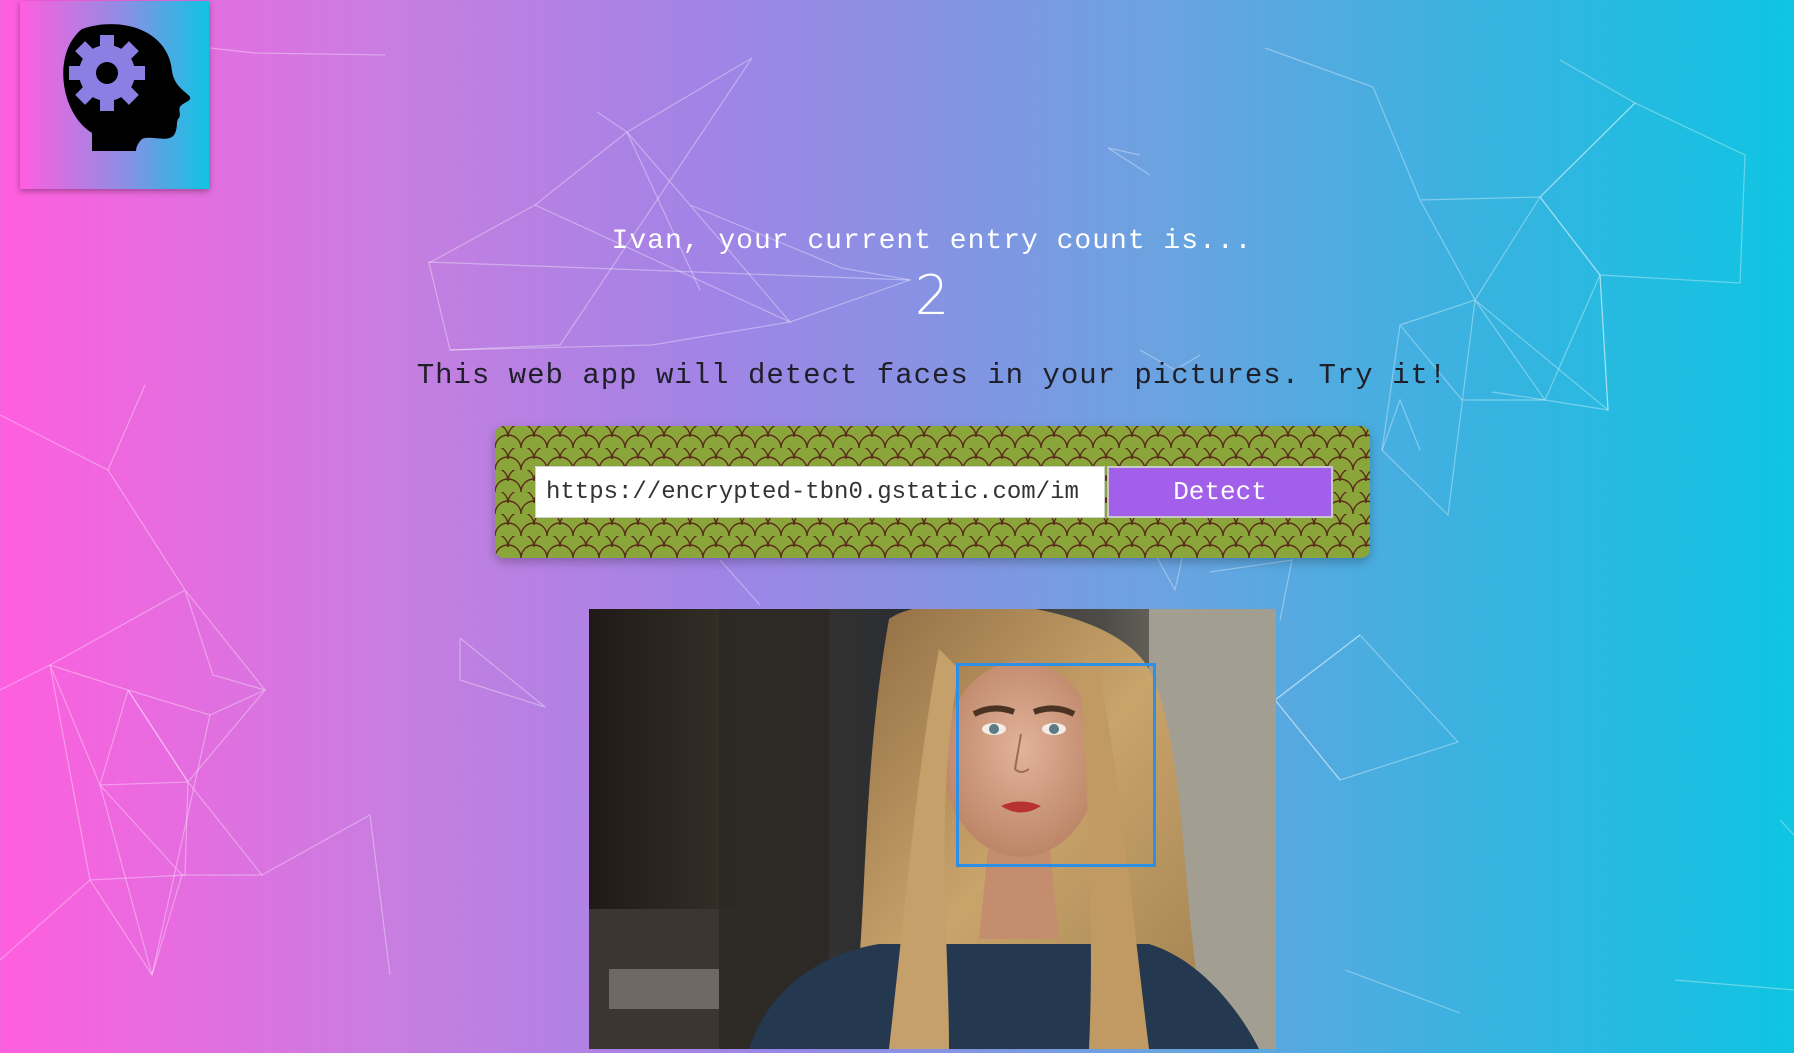  Describe the element at coordinates (1056, 765) in the screenshot. I see `face-bounding-box` at that location.